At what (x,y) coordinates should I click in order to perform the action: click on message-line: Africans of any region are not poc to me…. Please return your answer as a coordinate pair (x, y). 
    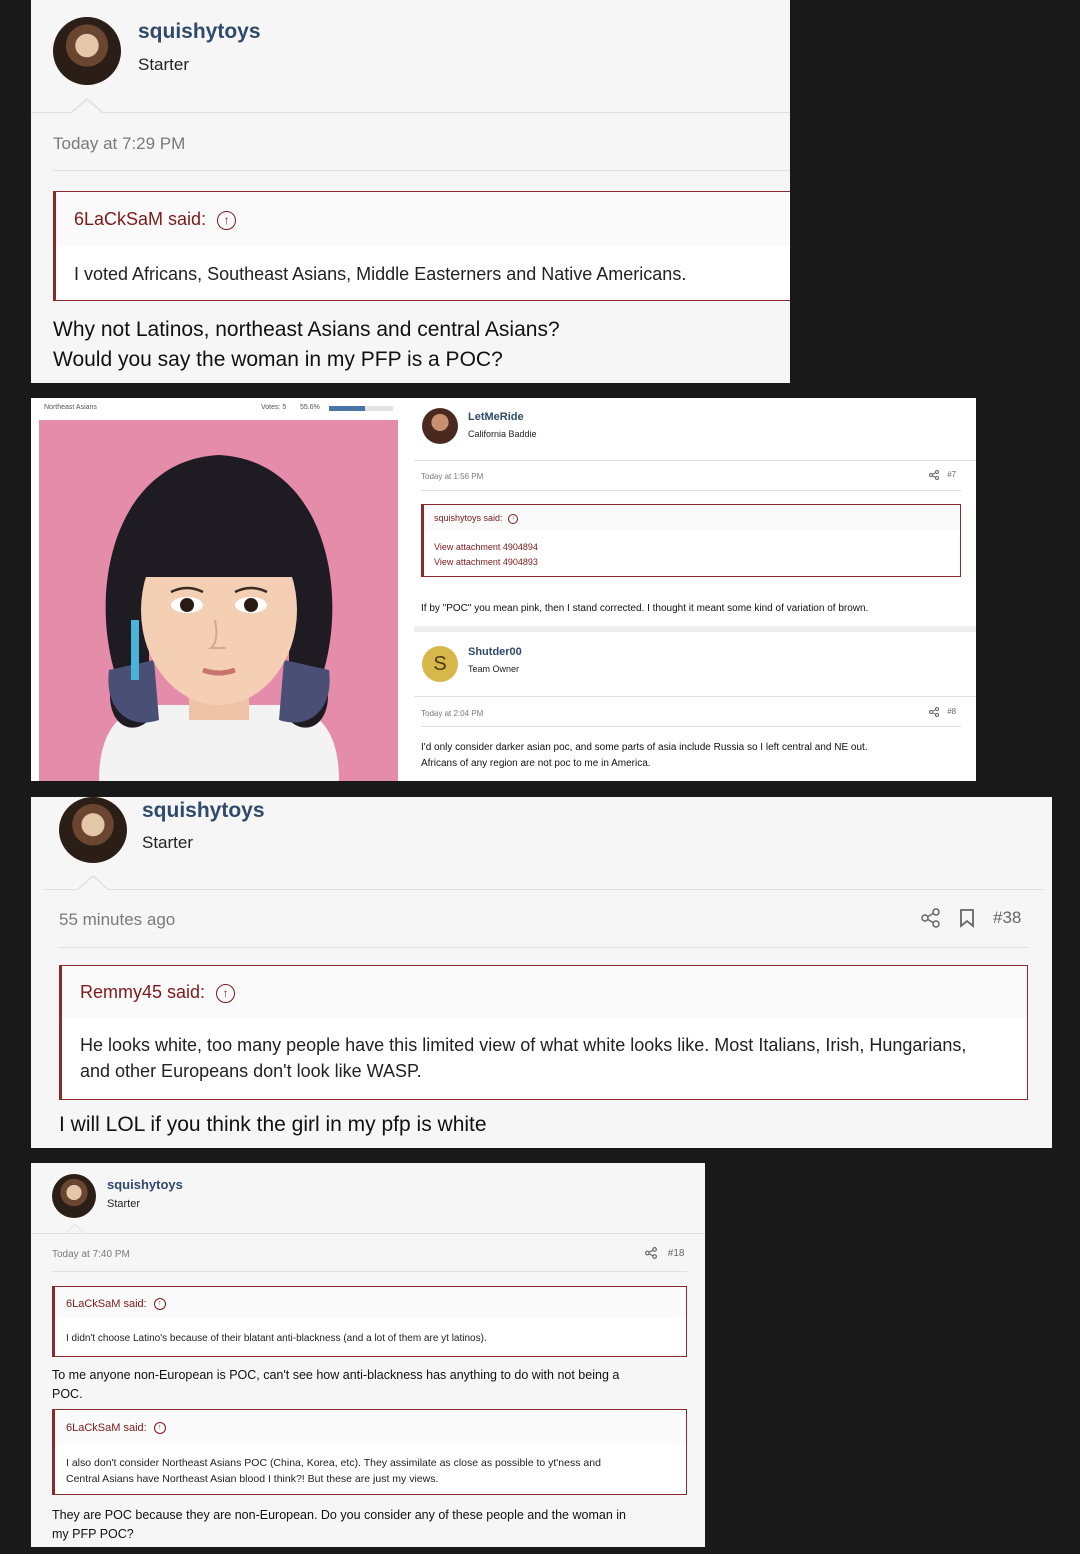
    Looking at the image, I should click on (536, 763).